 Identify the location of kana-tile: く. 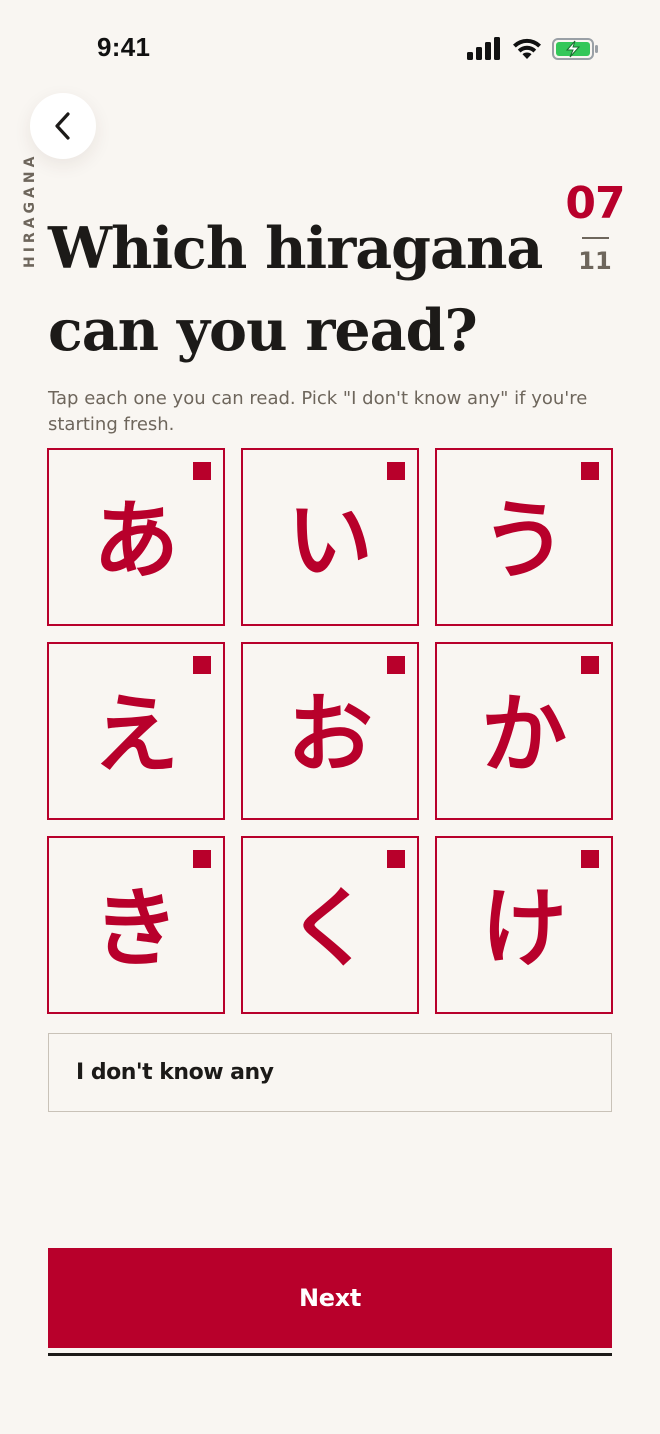
(330, 925).